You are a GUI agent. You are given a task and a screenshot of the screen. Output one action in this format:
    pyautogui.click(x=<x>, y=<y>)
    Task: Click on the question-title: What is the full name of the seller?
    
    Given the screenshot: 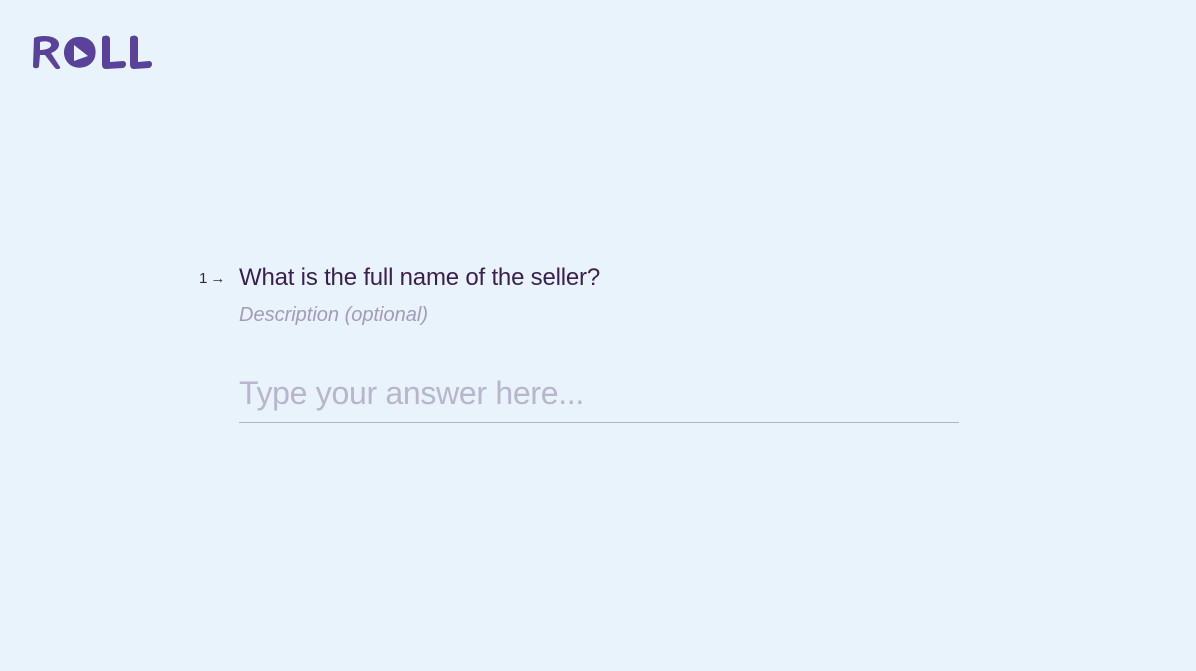 What is the action you would take?
    pyautogui.click(x=419, y=277)
    